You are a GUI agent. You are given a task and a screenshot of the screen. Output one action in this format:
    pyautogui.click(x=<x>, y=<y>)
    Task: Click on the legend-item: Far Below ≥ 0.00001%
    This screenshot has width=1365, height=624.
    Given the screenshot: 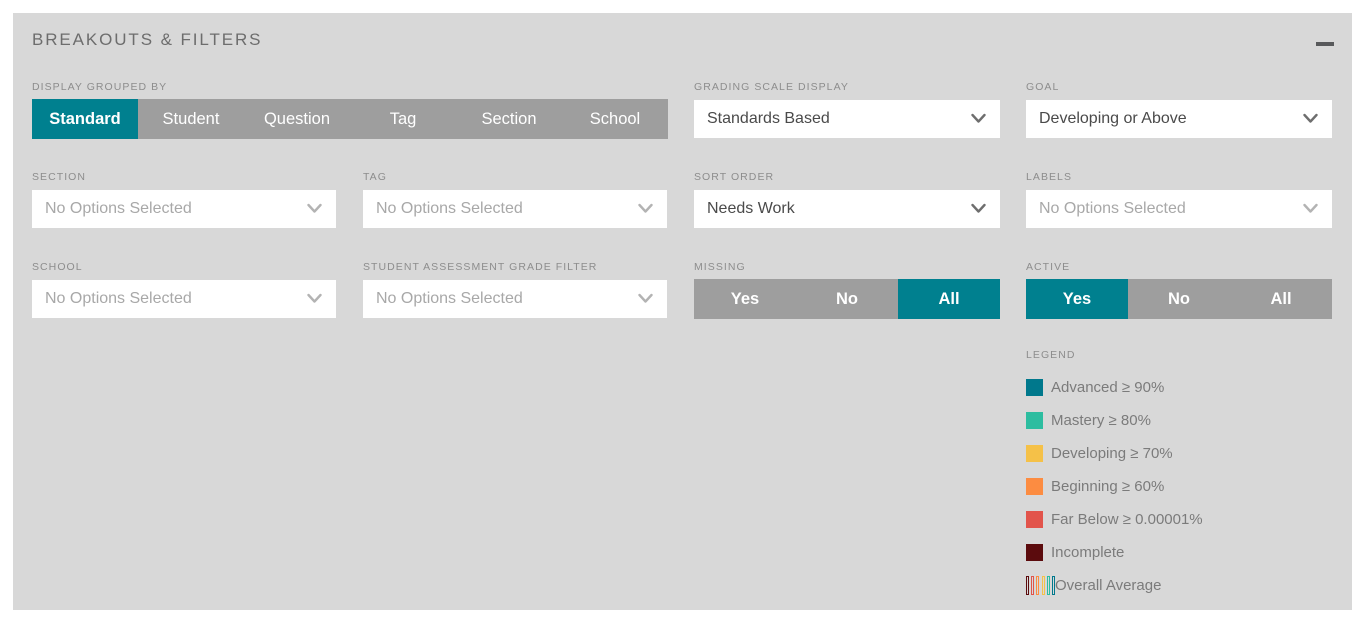 What is the action you would take?
    pyautogui.click(x=1186, y=519)
    